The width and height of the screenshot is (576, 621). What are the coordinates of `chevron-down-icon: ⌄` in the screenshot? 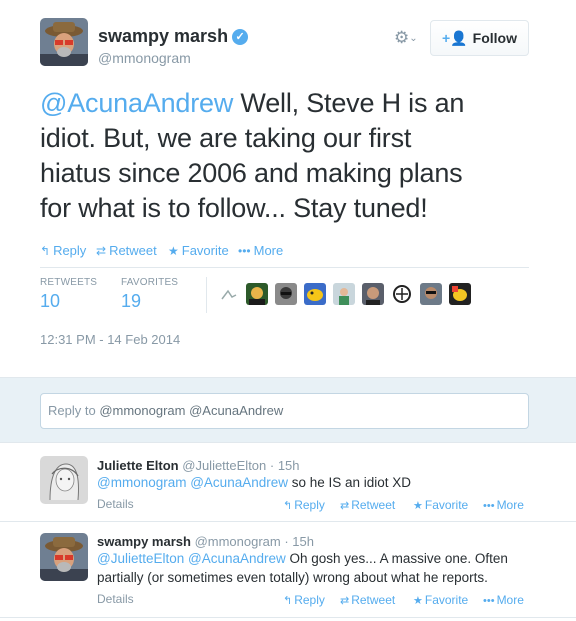 It's located at (413, 38).